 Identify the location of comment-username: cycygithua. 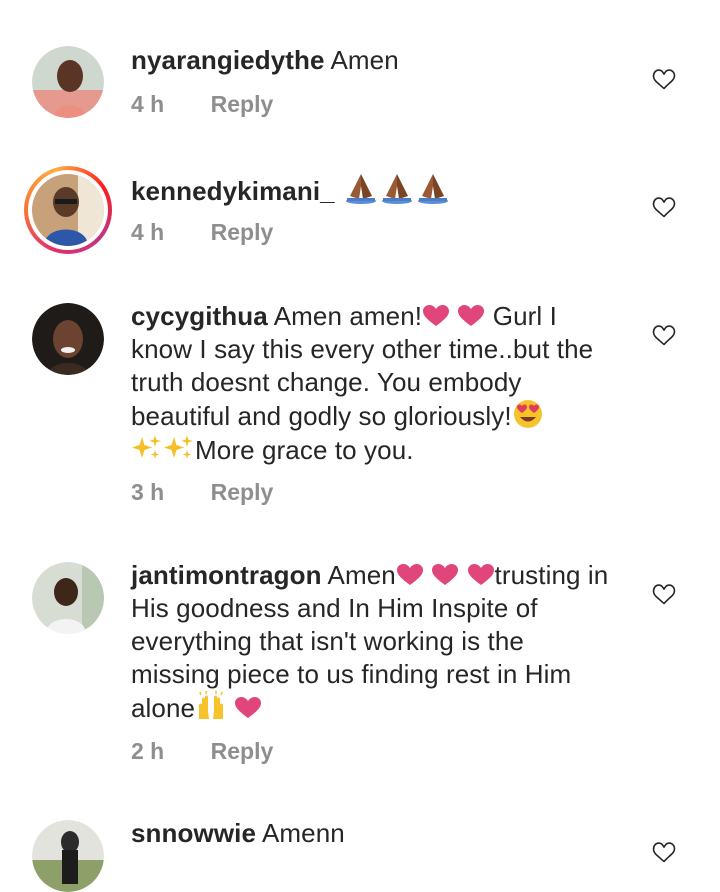
(199, 316).